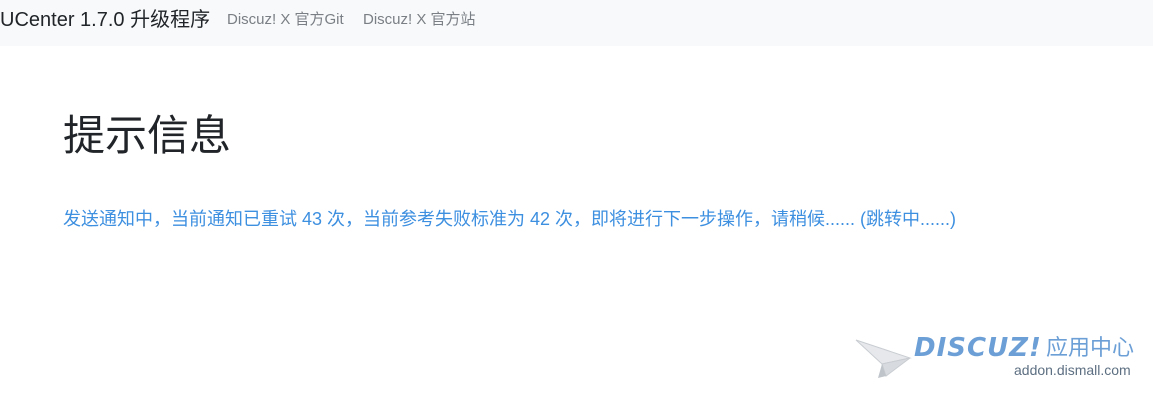 Image resolution: width=1153 pixels, height=396 pixels. Describe the element at coordinates (147, 135) in the screenshot. I see `page-title: 提示信息` at that location.